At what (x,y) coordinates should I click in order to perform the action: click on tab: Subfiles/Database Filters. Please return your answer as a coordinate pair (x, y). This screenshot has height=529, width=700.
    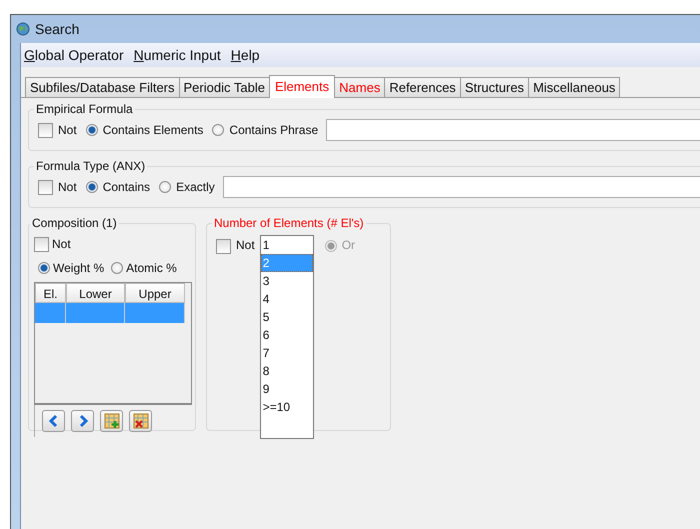
    Looking at the image, I should click on (102, 87).